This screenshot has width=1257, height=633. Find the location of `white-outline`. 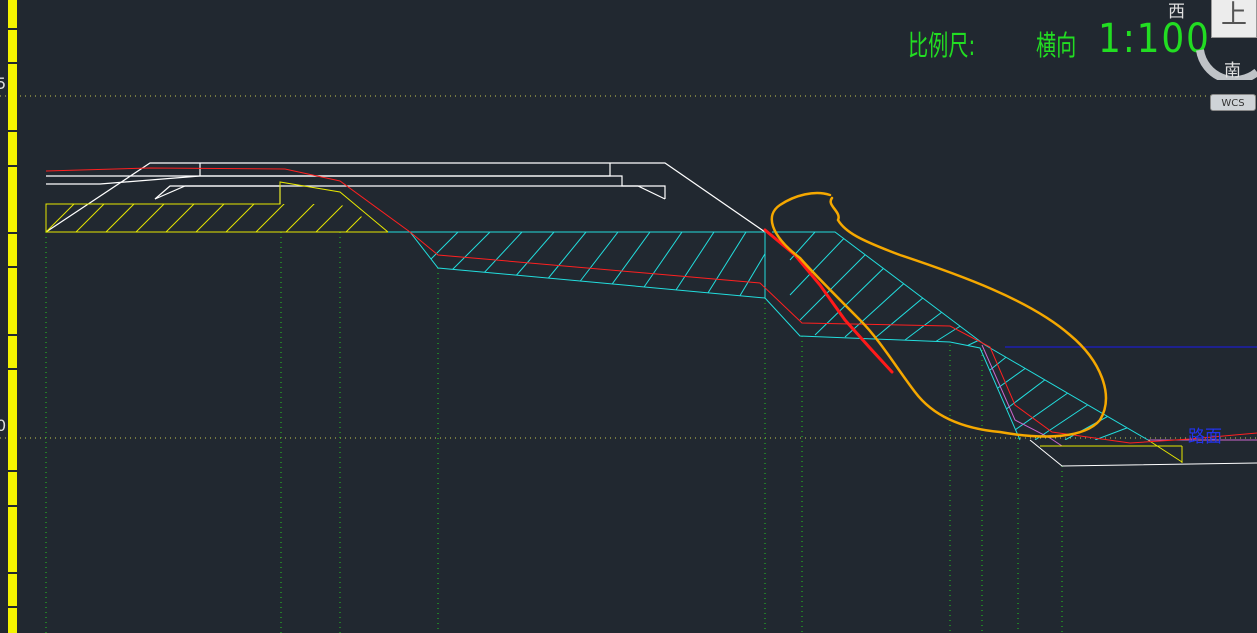

white-outline is located at coordinates (405, 197).